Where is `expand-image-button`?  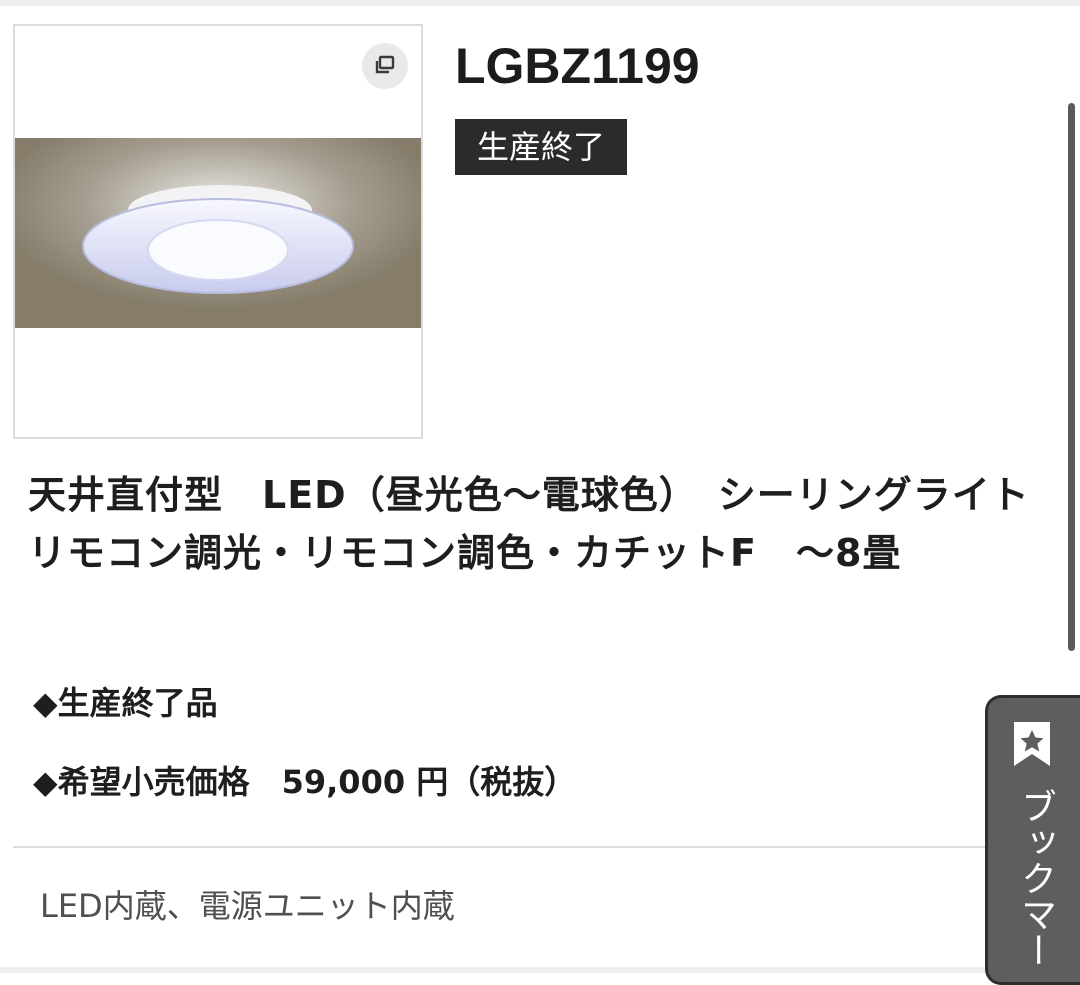 expand-image-button is located at coordinates (385, 66).